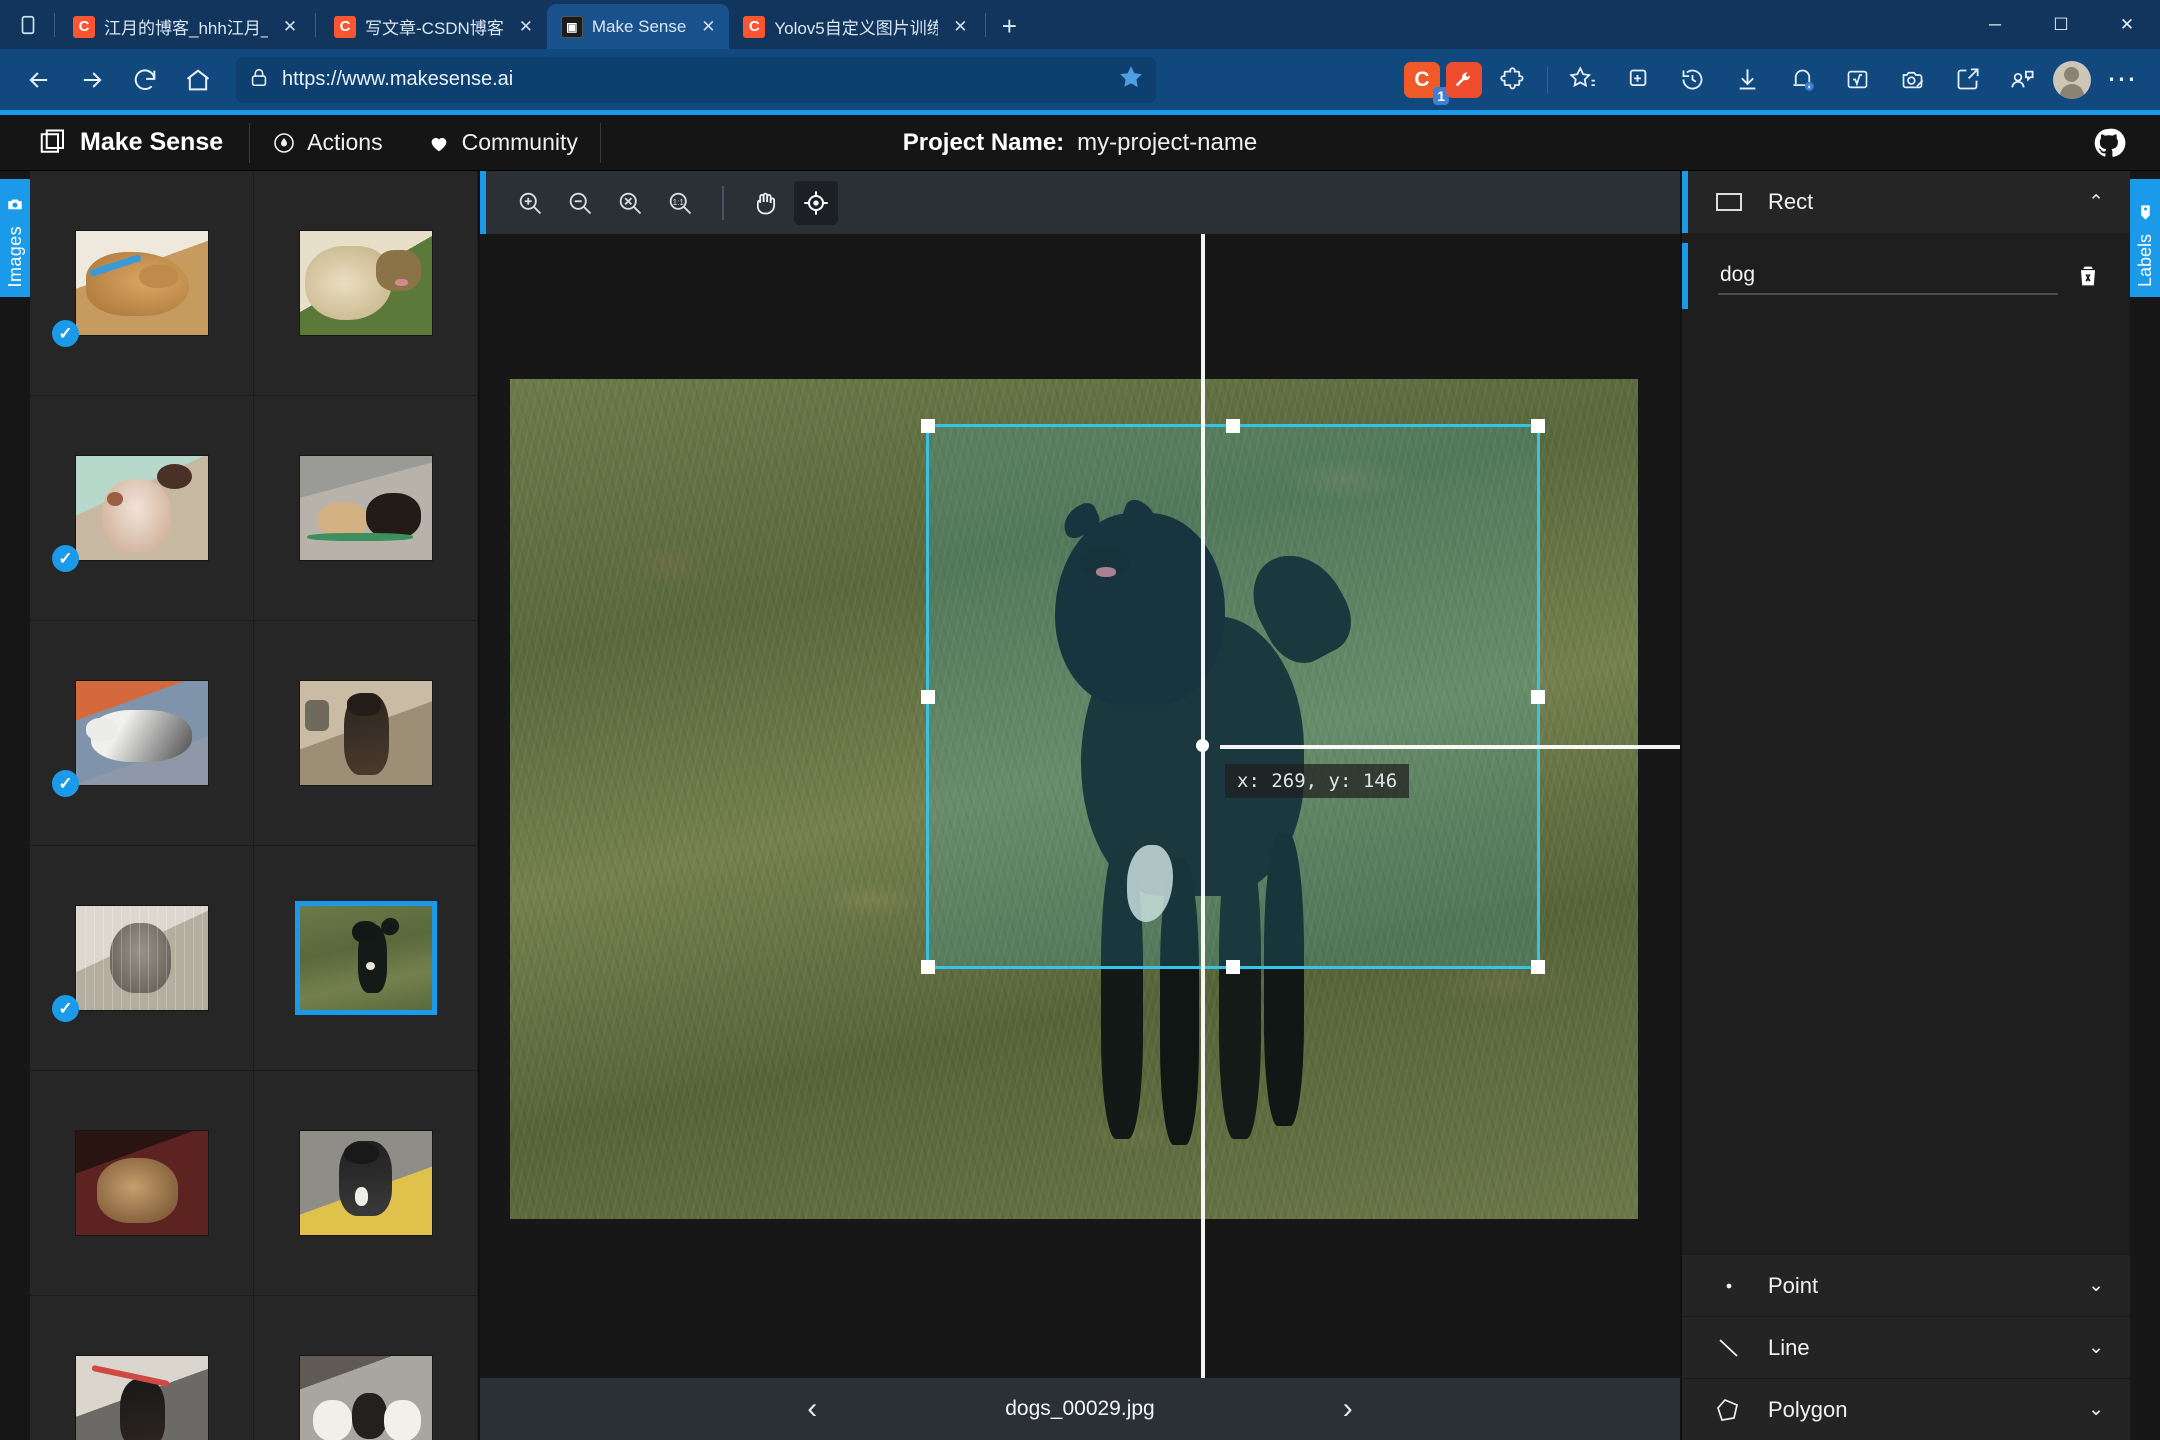 Image resolution: width=2160 pixels, height=1440 pixels. Describe the element at coordinates (766, 203) in the screenshot. I see `pan-hand-icon` at that location.